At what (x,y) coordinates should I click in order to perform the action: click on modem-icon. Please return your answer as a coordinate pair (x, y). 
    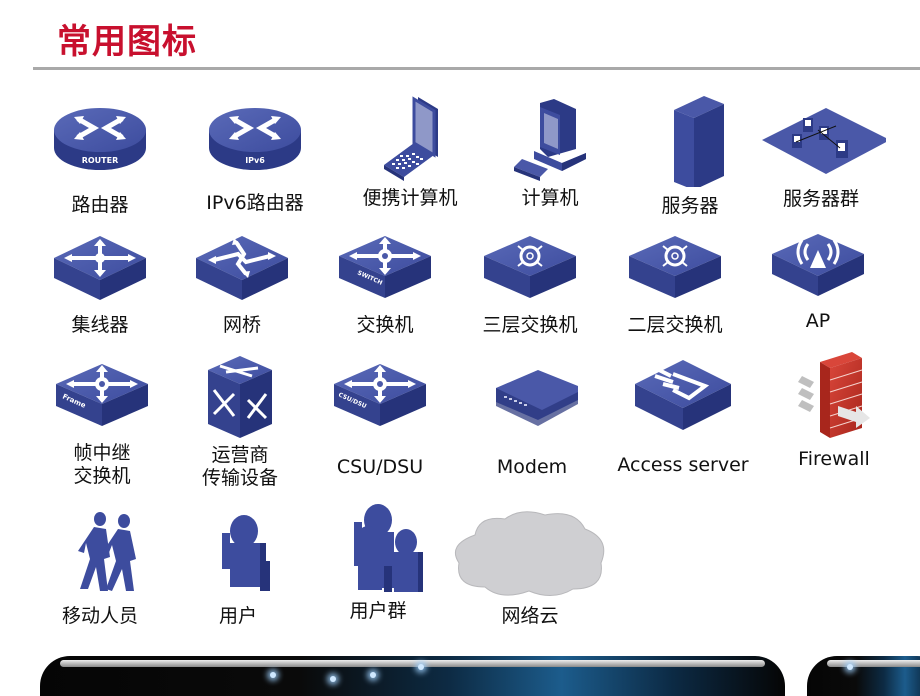
    Looking at the image, I should click on (537, 398).